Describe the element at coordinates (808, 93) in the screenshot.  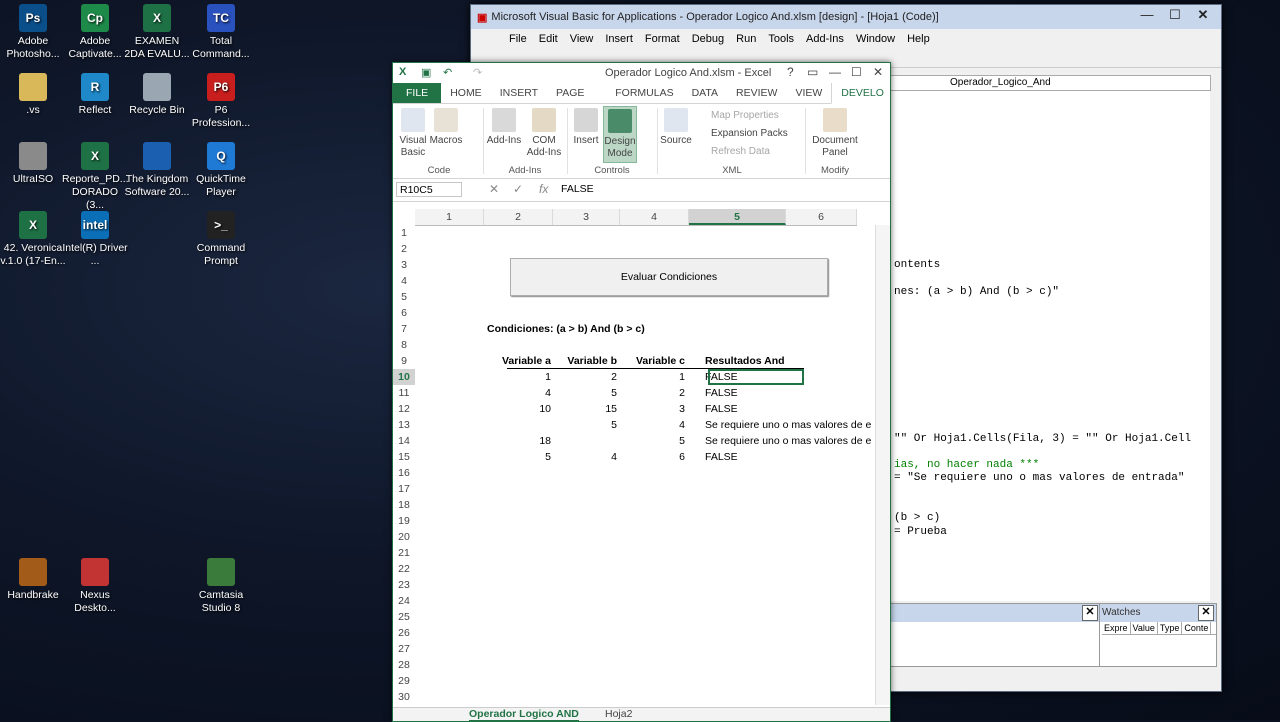
I see `tab-view: VIEW` at that location.